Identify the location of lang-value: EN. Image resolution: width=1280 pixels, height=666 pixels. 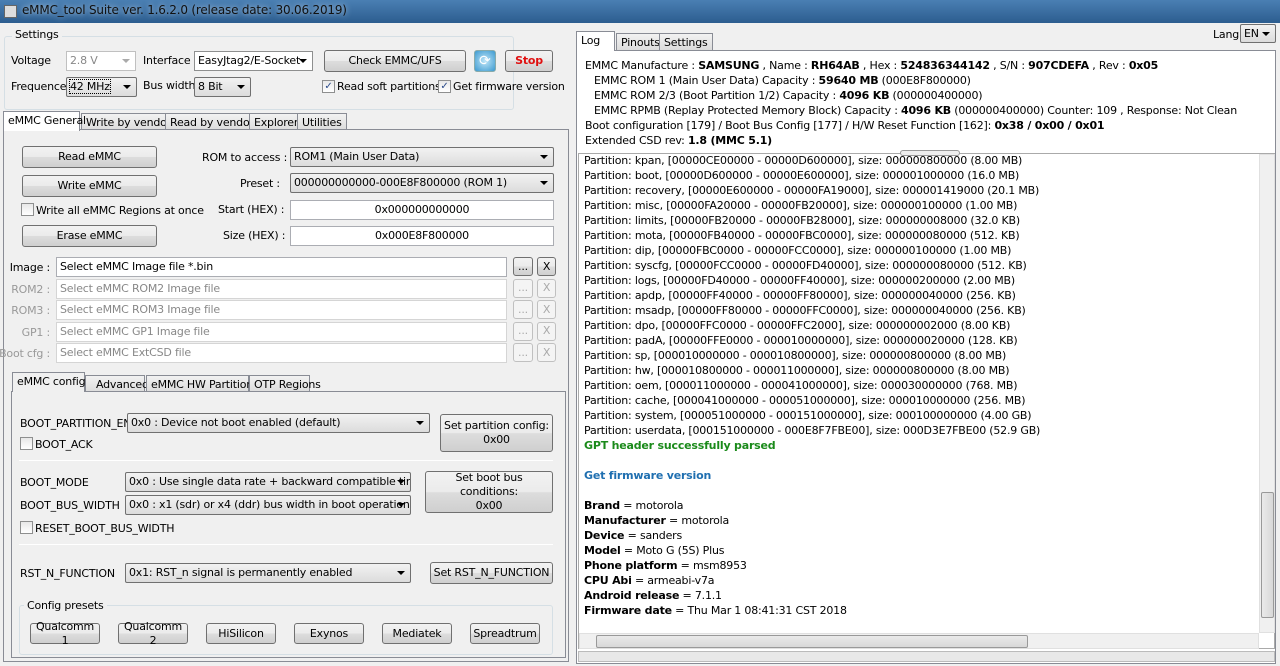
(1251, 33).